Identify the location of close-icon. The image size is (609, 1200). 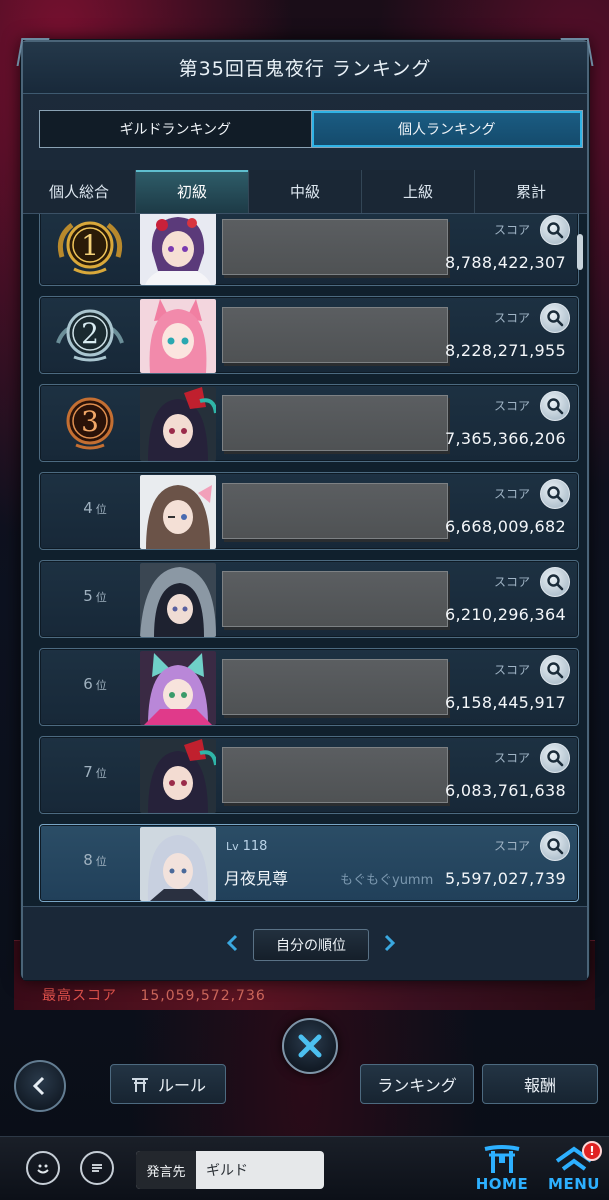
(310, 1046).